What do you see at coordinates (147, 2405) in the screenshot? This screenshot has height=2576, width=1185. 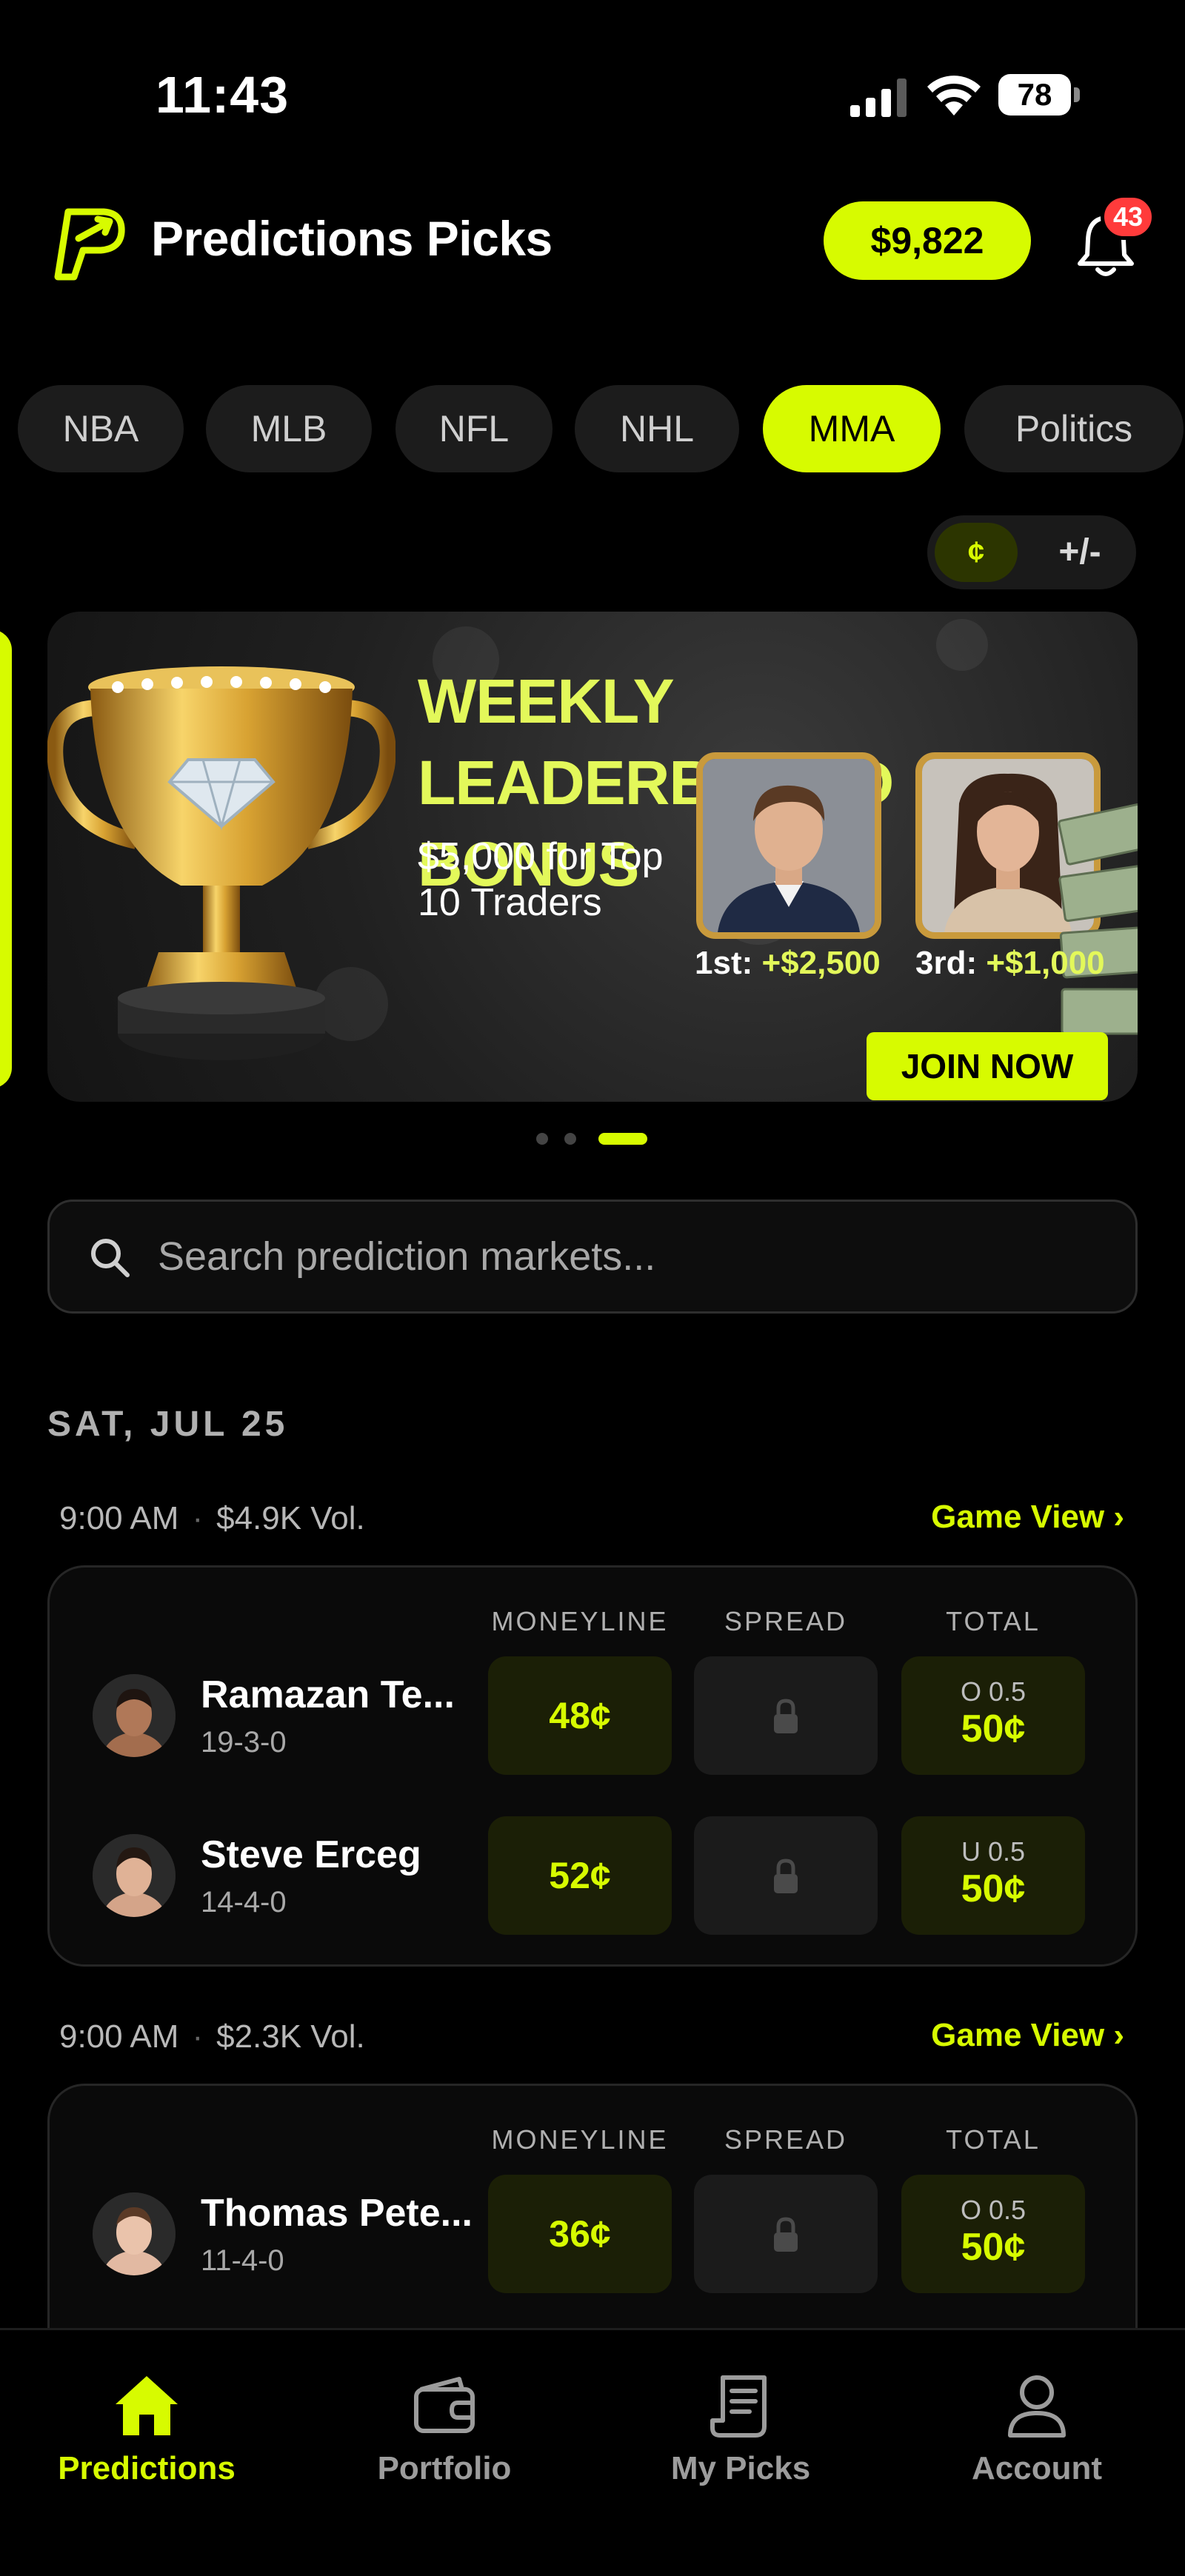 I see `home-icon` at bounding box center [147, 2405].